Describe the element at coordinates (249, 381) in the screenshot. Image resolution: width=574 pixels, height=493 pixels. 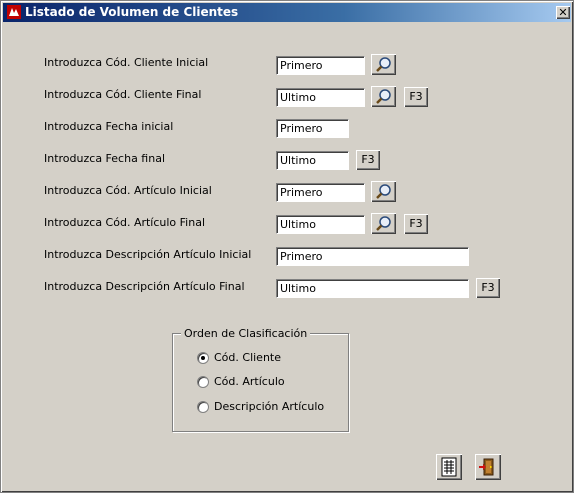
I see `radio-label: Cód. Artículo` at that location.